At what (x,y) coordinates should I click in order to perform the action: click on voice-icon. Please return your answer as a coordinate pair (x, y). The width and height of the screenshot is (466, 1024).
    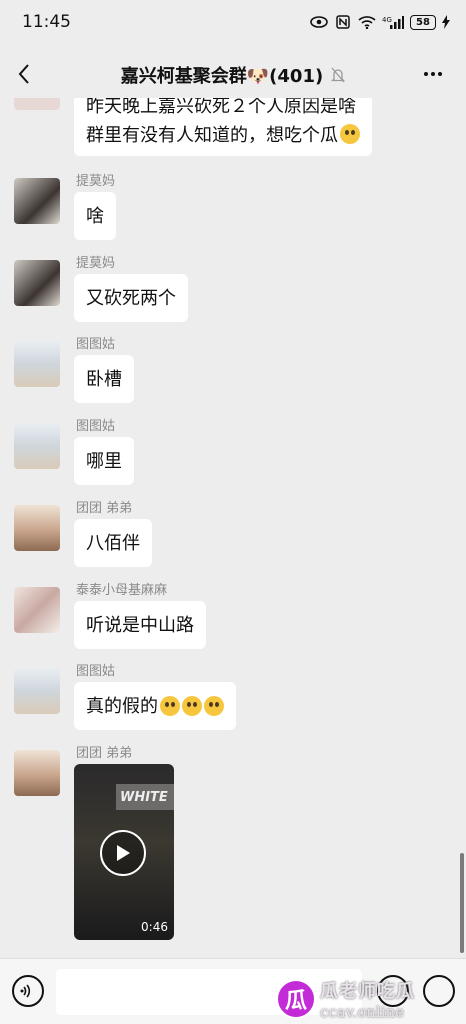
    Looking at the image, I should click on (25, 991).